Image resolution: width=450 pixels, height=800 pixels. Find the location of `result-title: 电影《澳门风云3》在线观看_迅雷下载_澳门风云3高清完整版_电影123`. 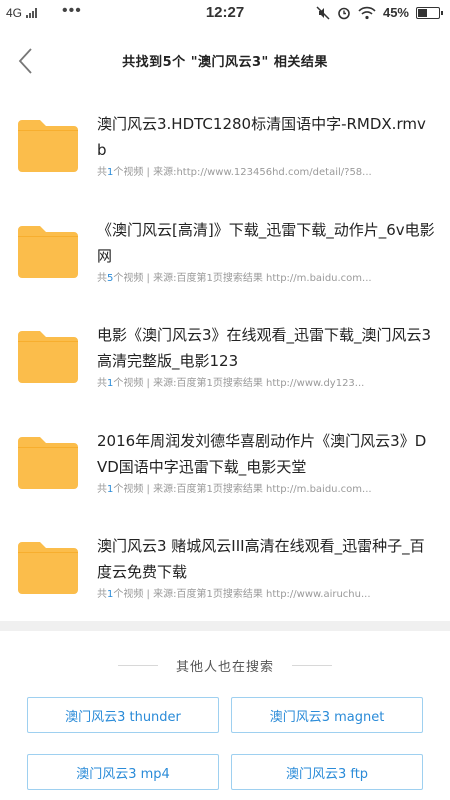

result-title: 电影《澳门风云3》在线观看_迅雷下载_澳门风云3高清完整版_电影123 is located at coordinates (266, 348).